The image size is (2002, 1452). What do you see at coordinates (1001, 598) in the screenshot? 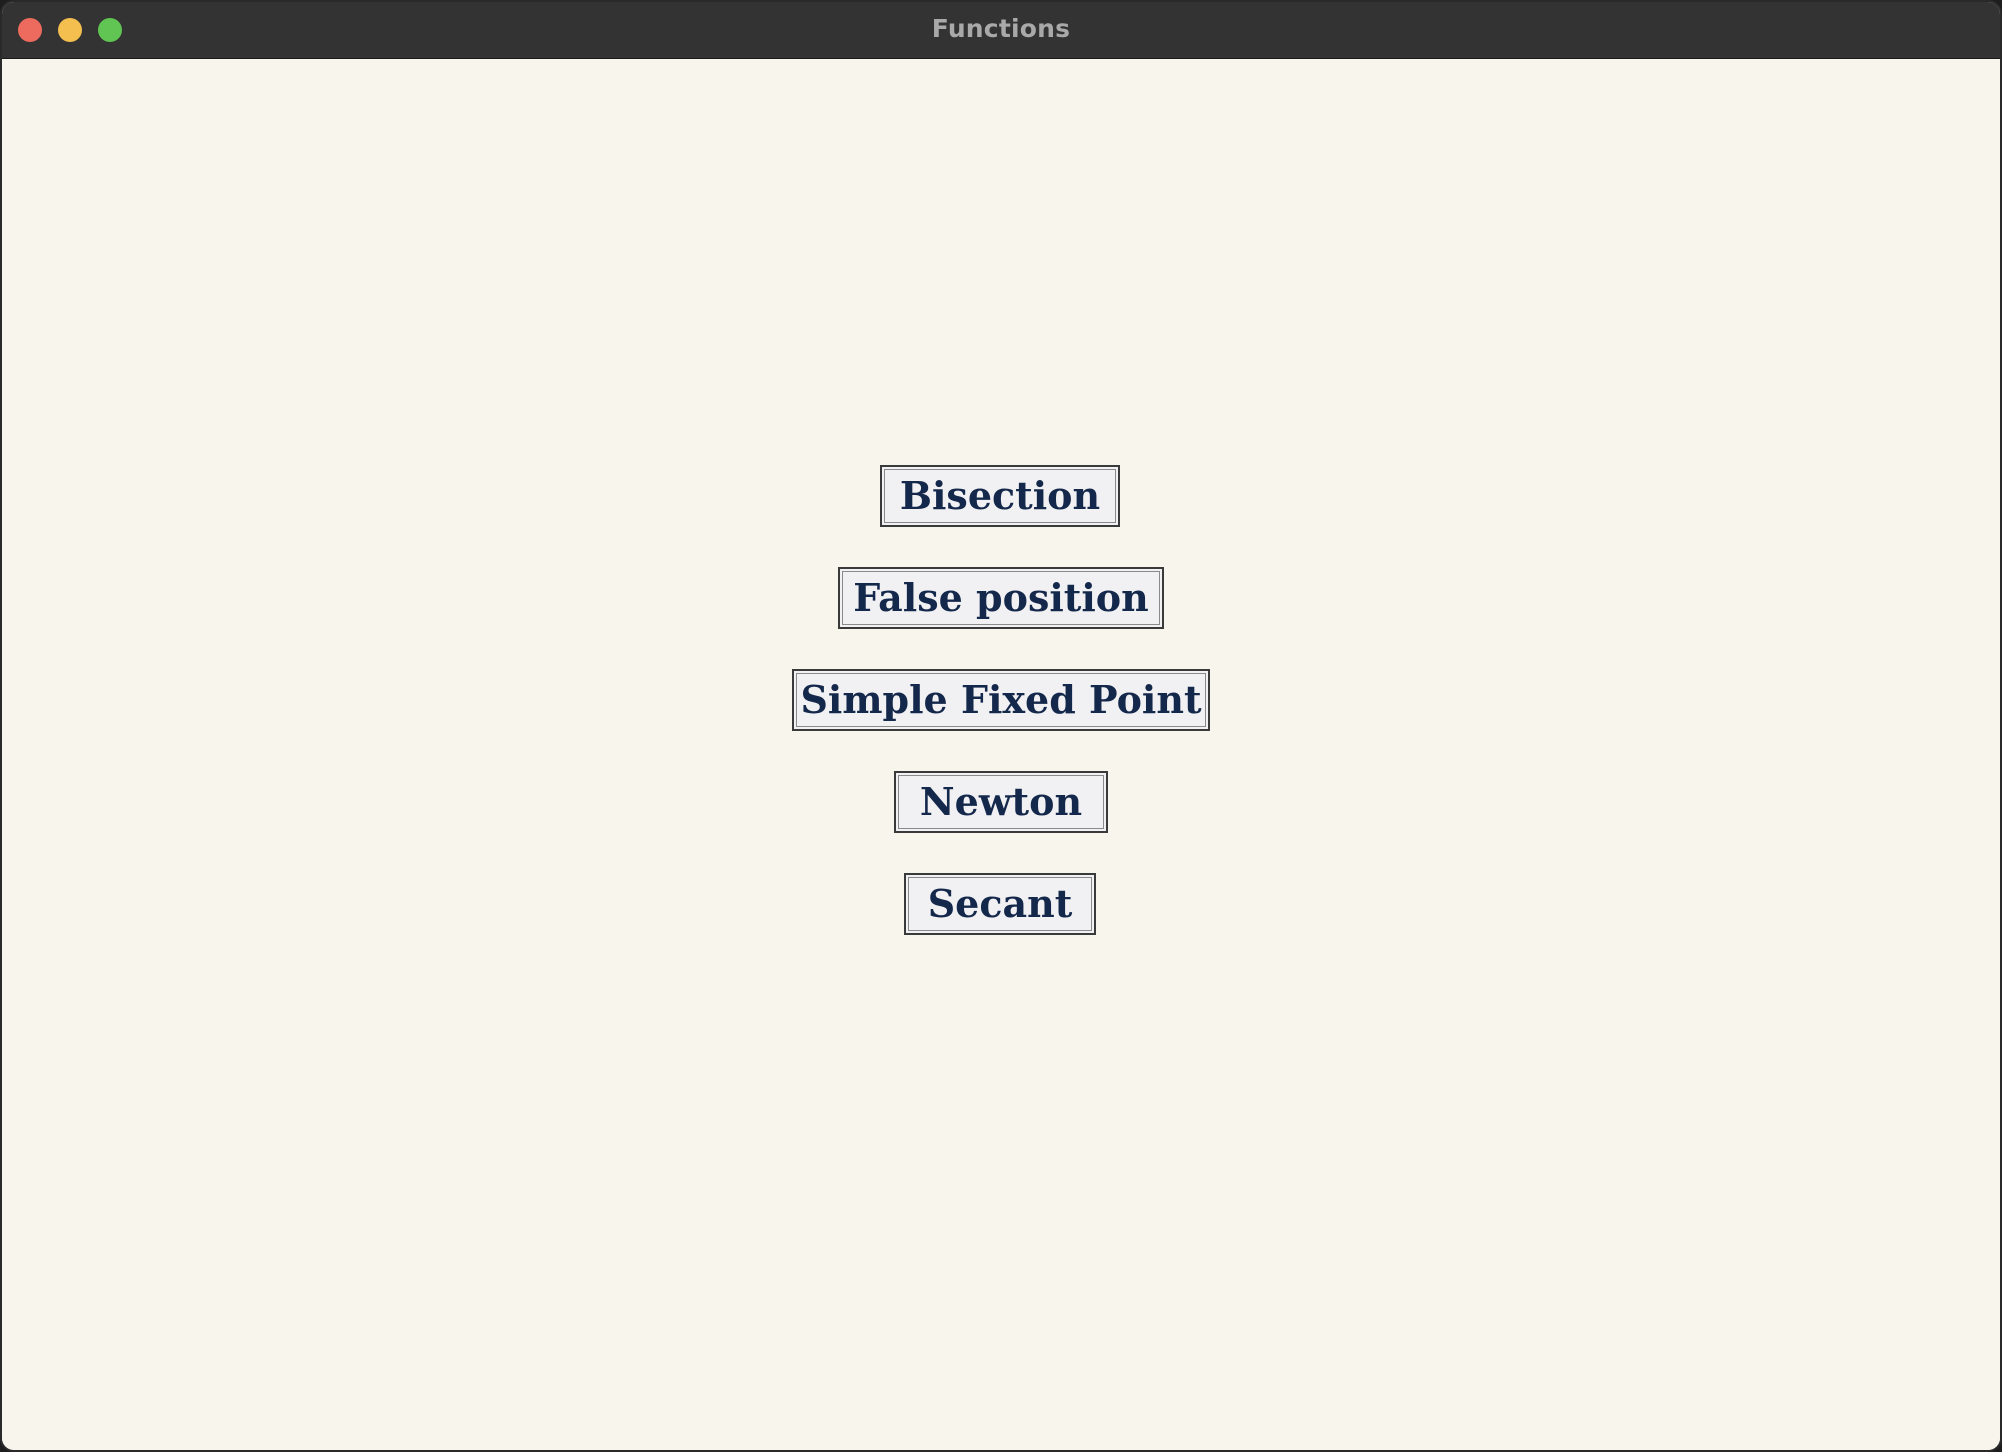
I see `false-position-button: False position` at bounding box center [1001, 598].